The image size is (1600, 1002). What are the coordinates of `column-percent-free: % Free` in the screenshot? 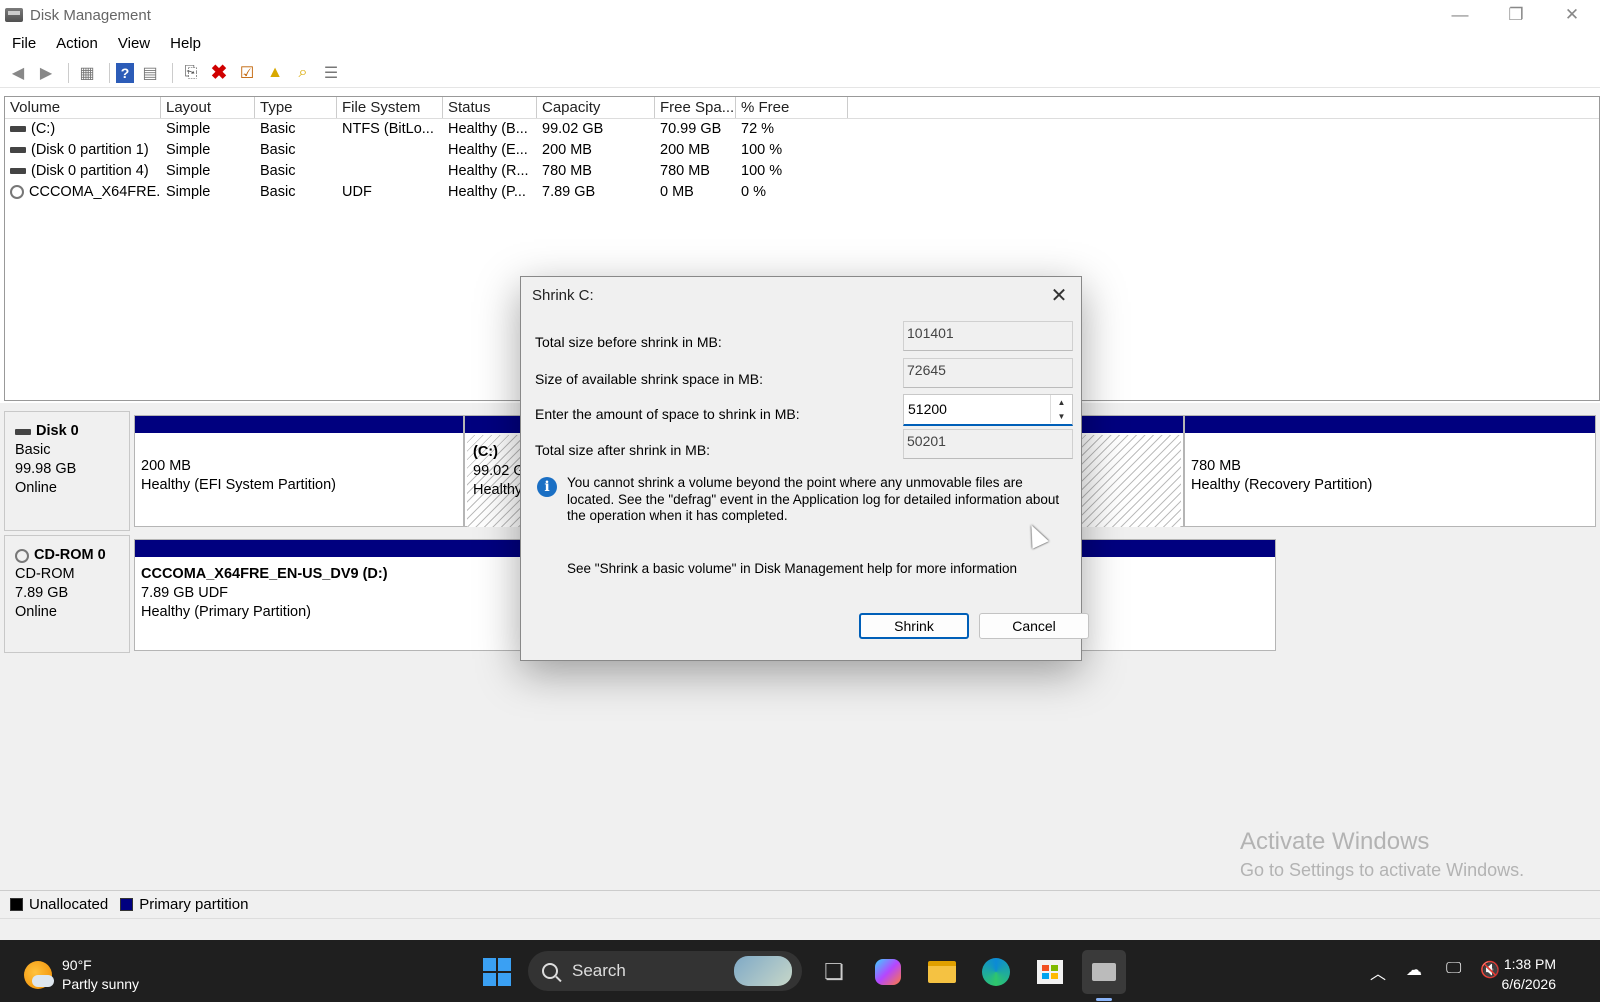 It's located at (792, 107).